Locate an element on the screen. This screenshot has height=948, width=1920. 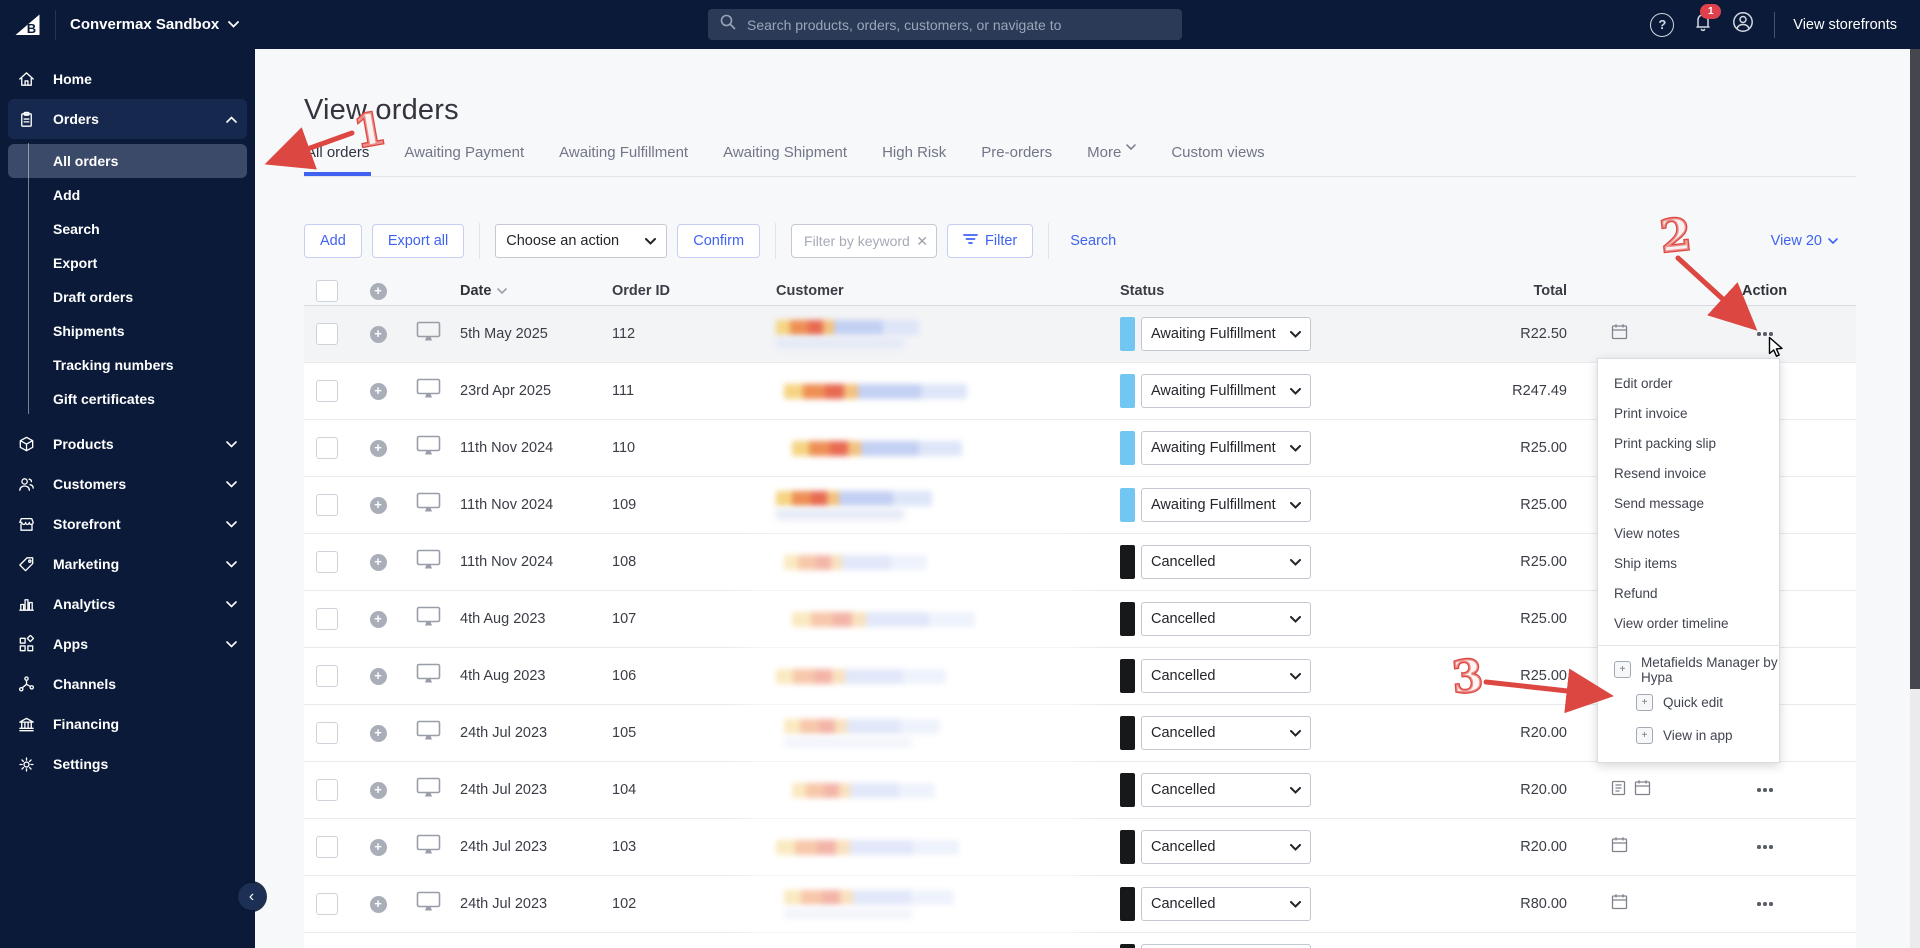
global-search-input is located at coordinates (957, 24).